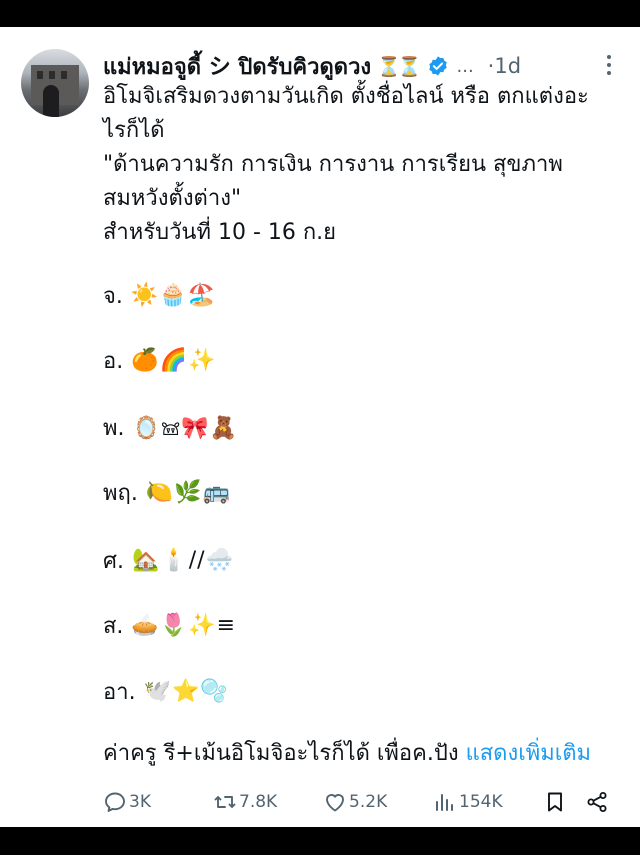  I want to click on repost-button: 7.8K, so click(268, 802).